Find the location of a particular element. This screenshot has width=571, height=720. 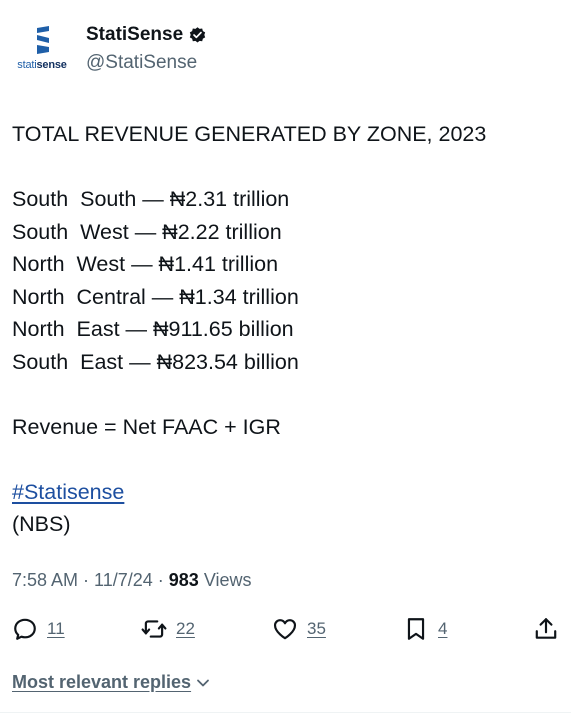

like-button: 35 is located at coordinates (299, 629).